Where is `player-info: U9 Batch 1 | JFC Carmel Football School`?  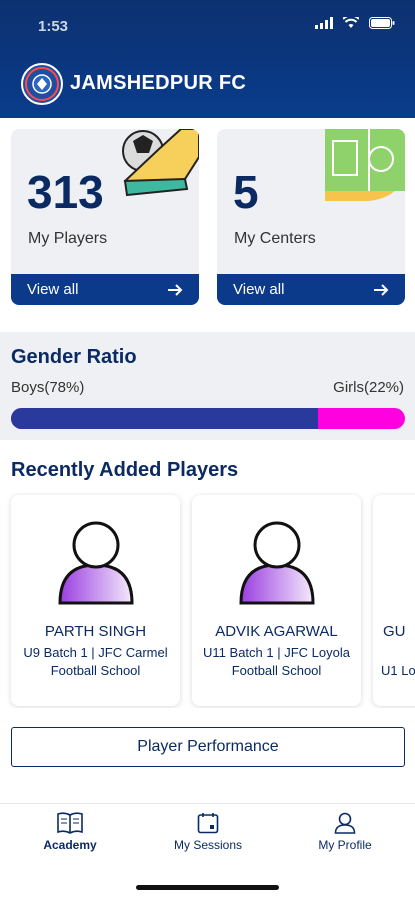 player-info: U9 Batch 1 | JFC Carmel Football School is located at coordinates (95, 661).